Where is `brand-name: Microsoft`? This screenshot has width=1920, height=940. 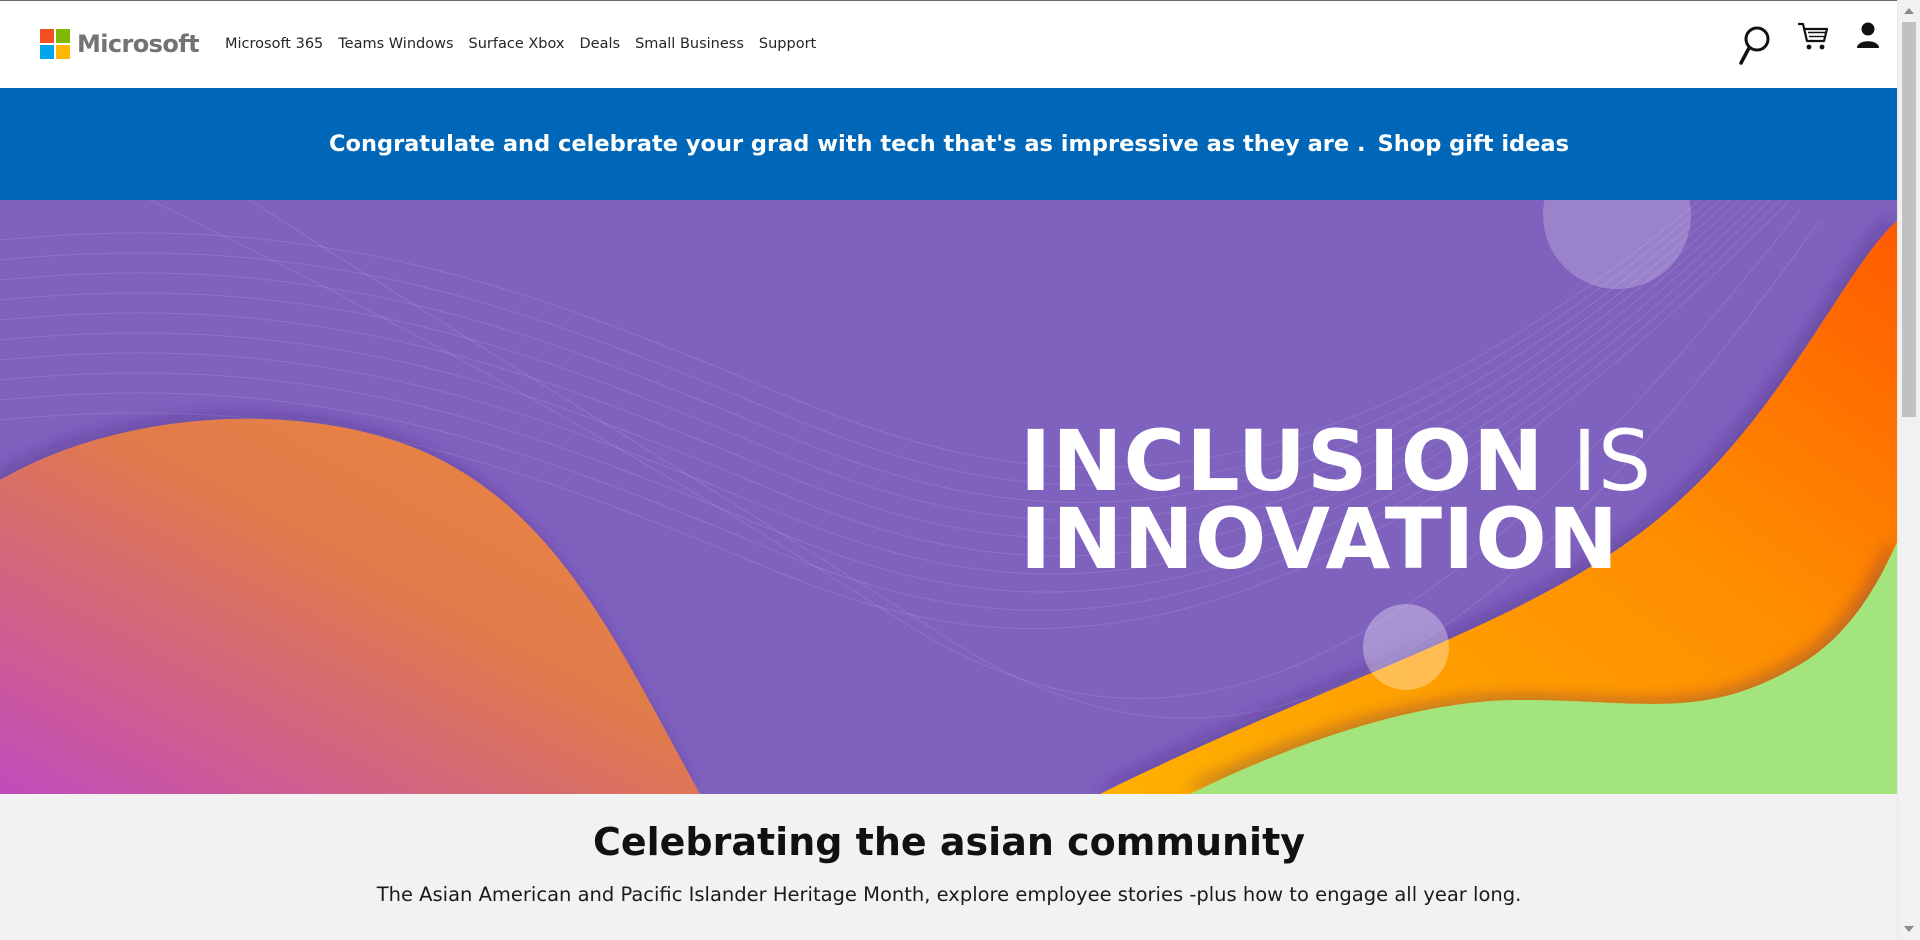
brand-name: Microsoft is located at coordinates (138, 44).